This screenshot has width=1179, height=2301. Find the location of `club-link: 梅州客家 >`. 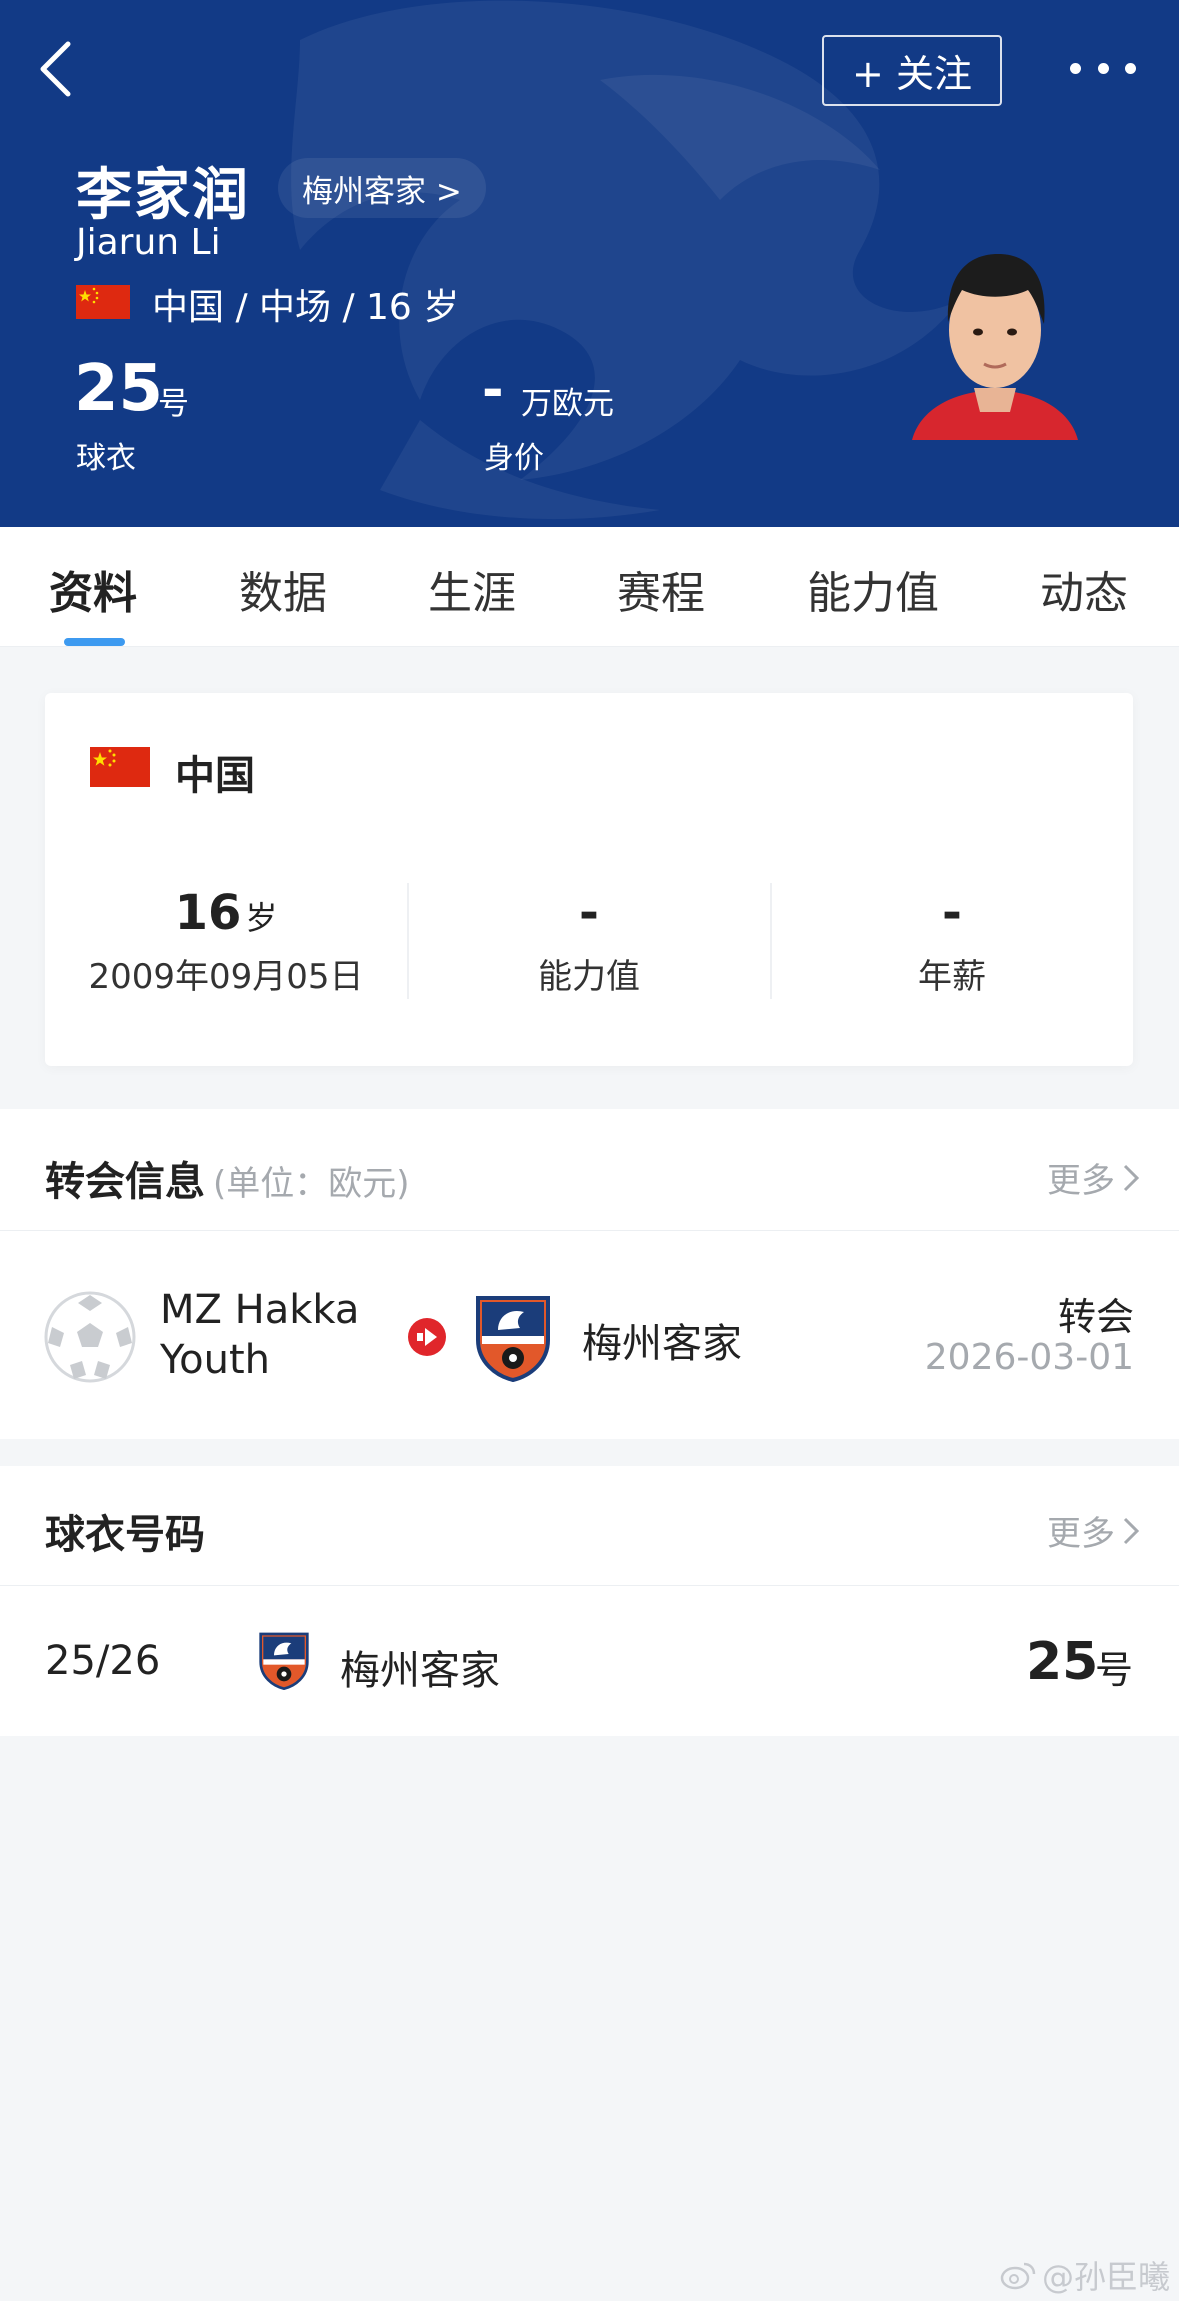

club-link: 梅州客家 > is located at coordinates (382, 188).